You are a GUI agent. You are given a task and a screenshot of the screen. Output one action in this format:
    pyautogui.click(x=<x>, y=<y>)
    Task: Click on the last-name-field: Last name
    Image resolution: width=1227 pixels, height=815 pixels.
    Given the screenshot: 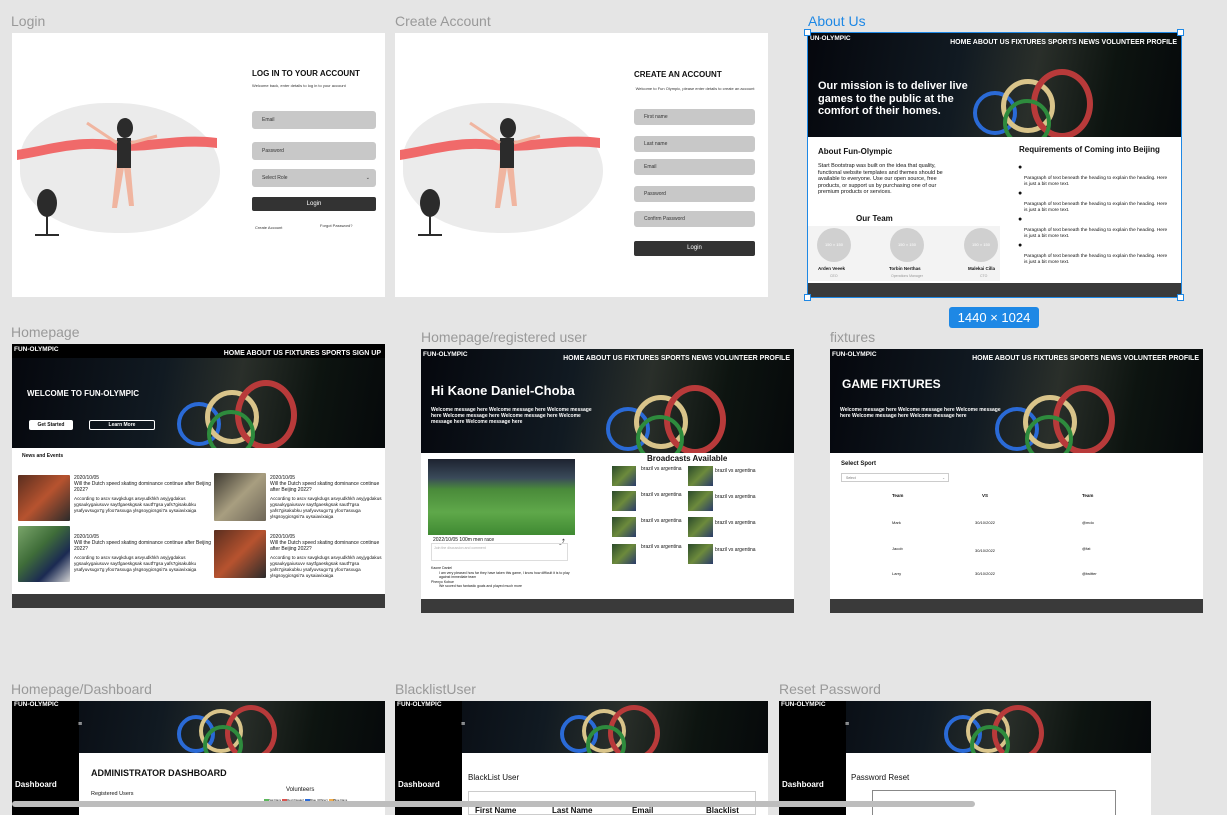 What is the action you would take?
    pyautogui.click(x=694, y=144)
    